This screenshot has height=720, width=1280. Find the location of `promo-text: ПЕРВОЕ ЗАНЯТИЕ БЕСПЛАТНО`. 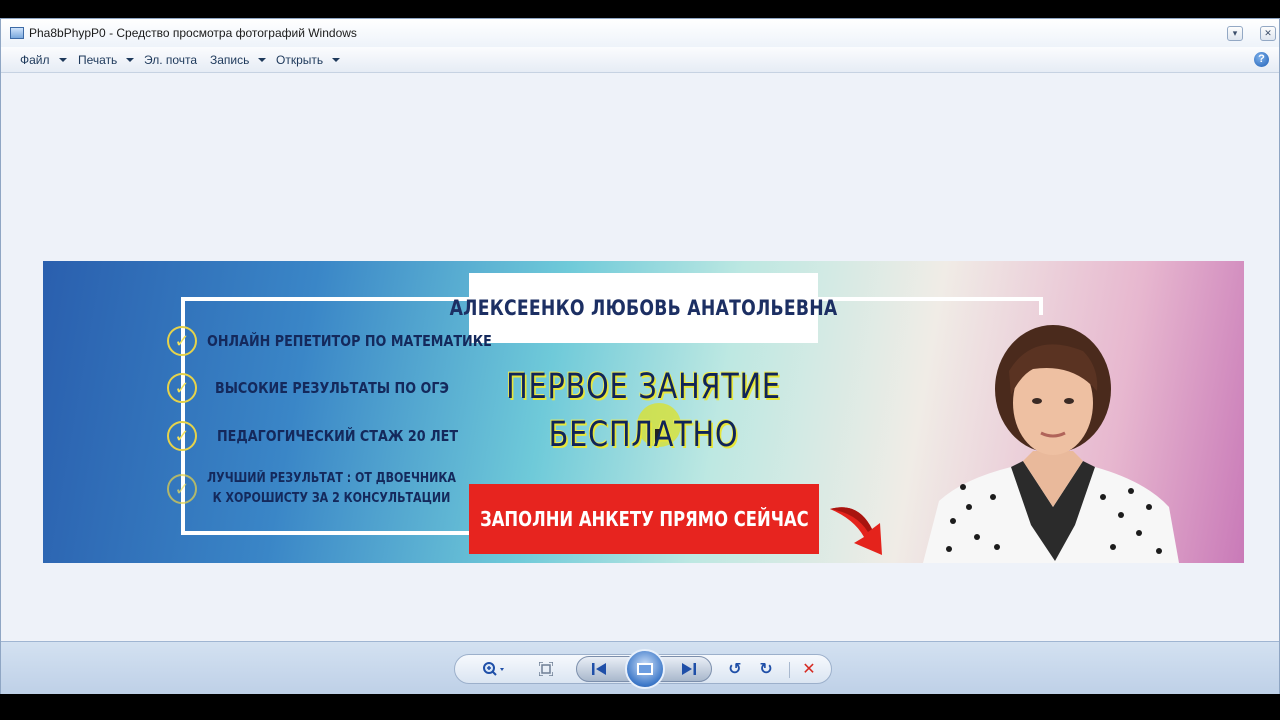

promo-text: ПЕРВОЕ ЗАНЯТИЕ БЕСПЛАТНО is located at coordinates (643, 411).